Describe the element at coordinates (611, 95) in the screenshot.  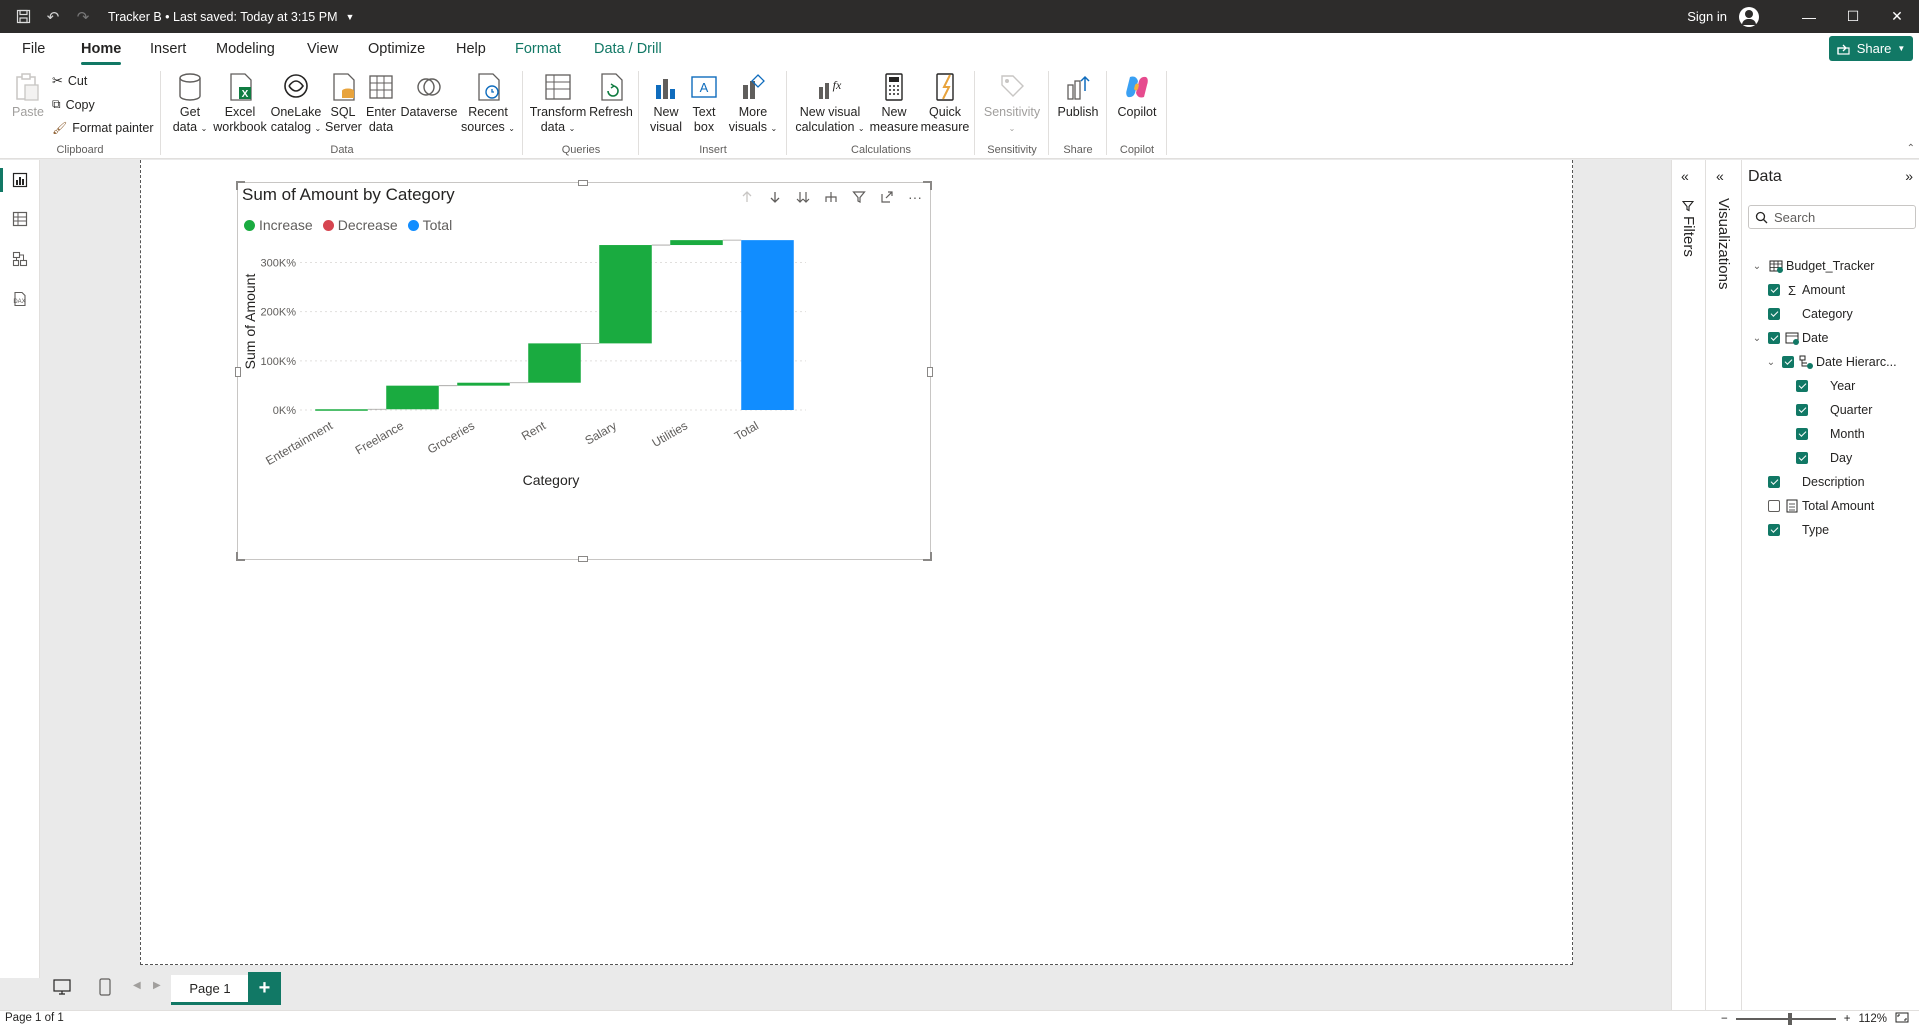
I see `refresh-button: Refresh` at that location.